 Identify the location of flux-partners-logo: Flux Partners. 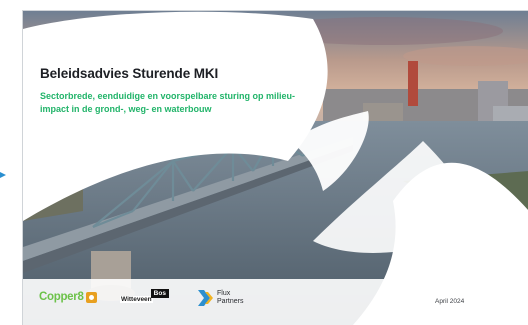
(220, 298).